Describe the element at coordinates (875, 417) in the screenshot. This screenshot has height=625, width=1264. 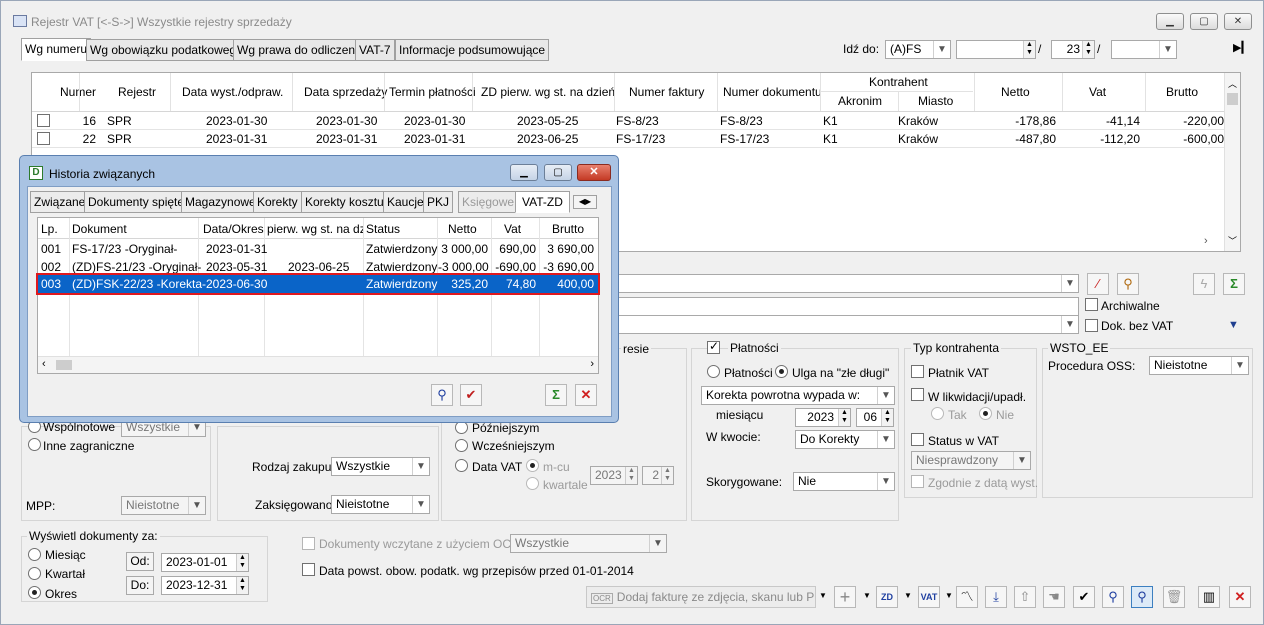
I see `miesiacu-month-input: 06 ▲ ▼` at that location.